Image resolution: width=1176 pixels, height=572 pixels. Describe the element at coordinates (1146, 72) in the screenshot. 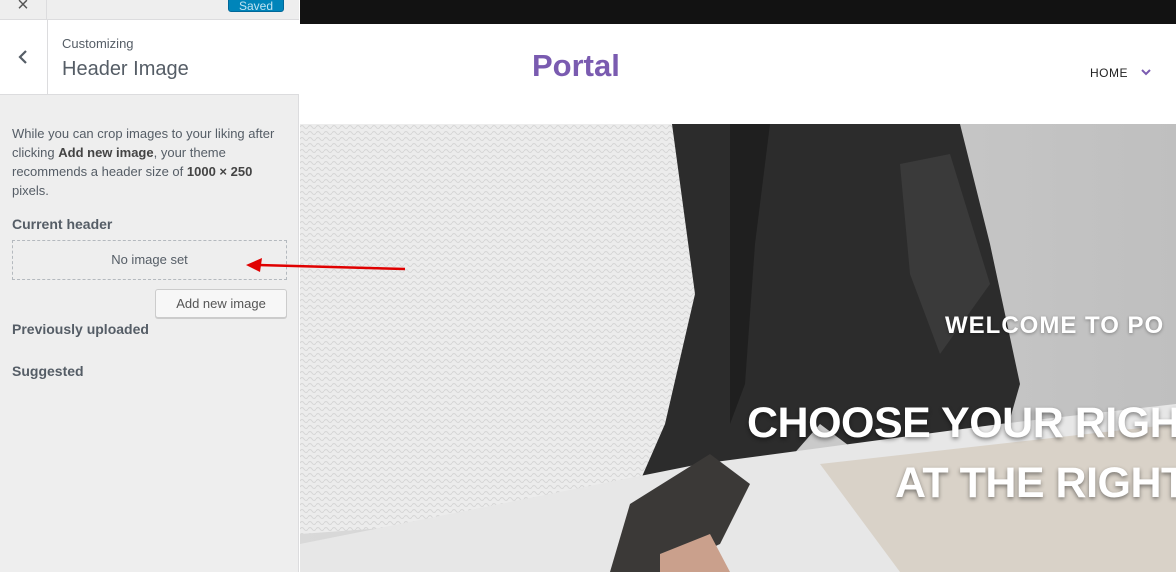

I see `chevron-down-icon` at that location.